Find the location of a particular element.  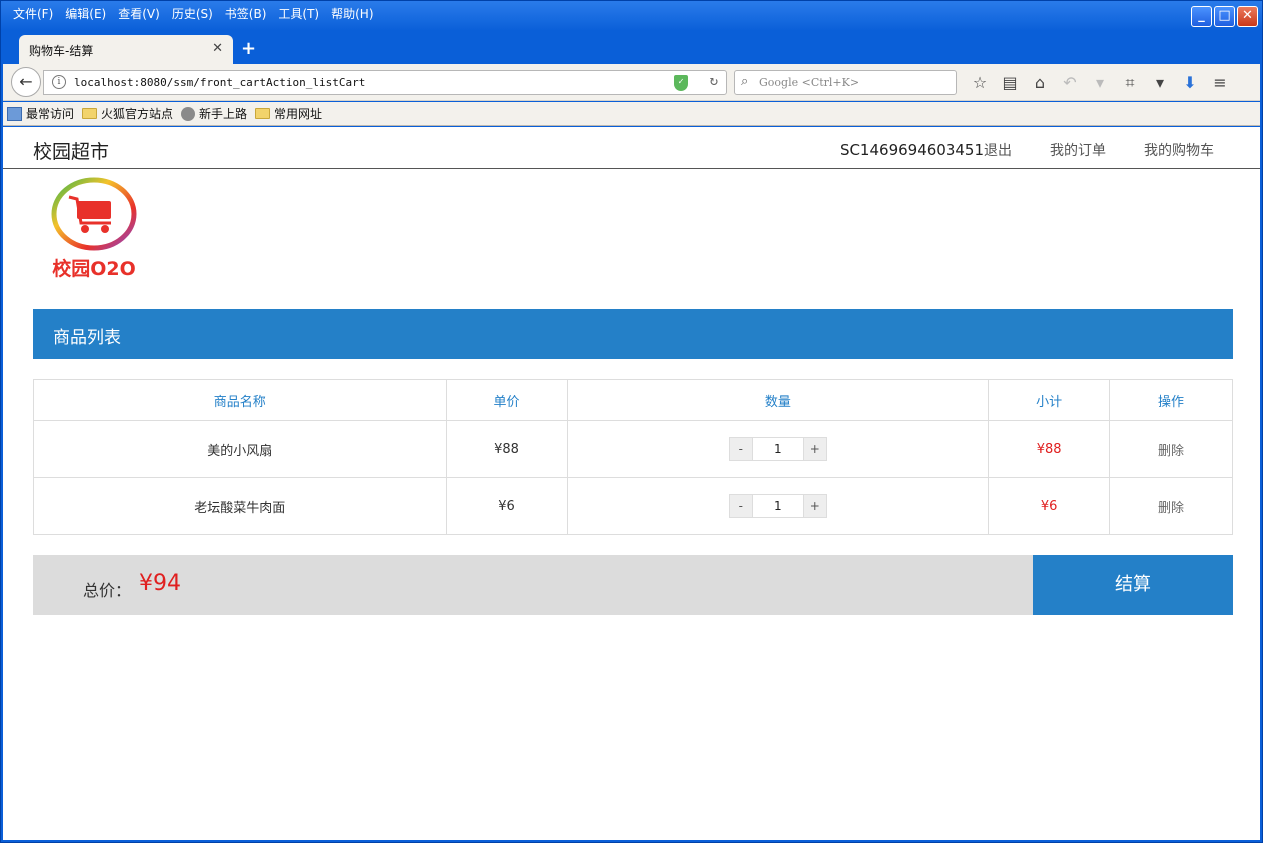

most-visited-icon is located at coordinates (14, 113).